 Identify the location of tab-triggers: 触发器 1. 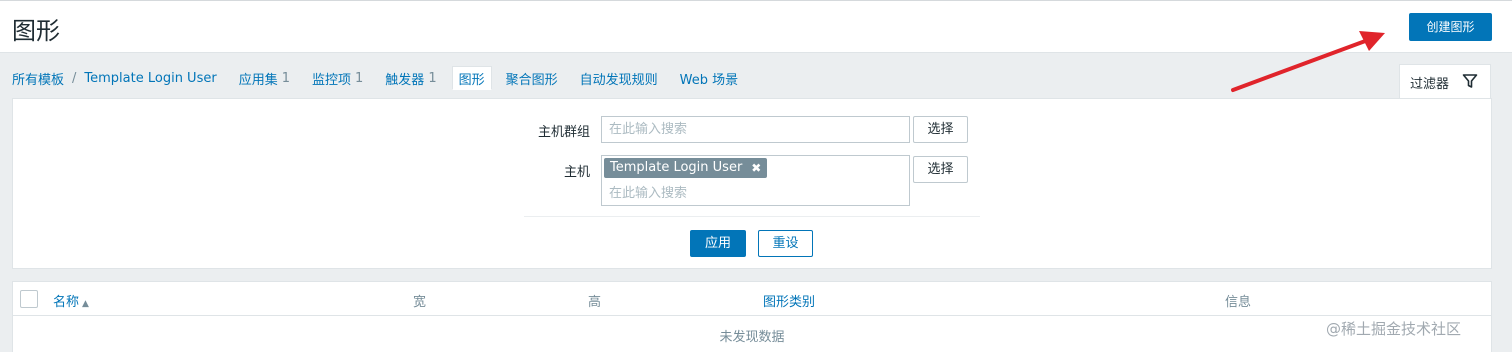
(410, 78).